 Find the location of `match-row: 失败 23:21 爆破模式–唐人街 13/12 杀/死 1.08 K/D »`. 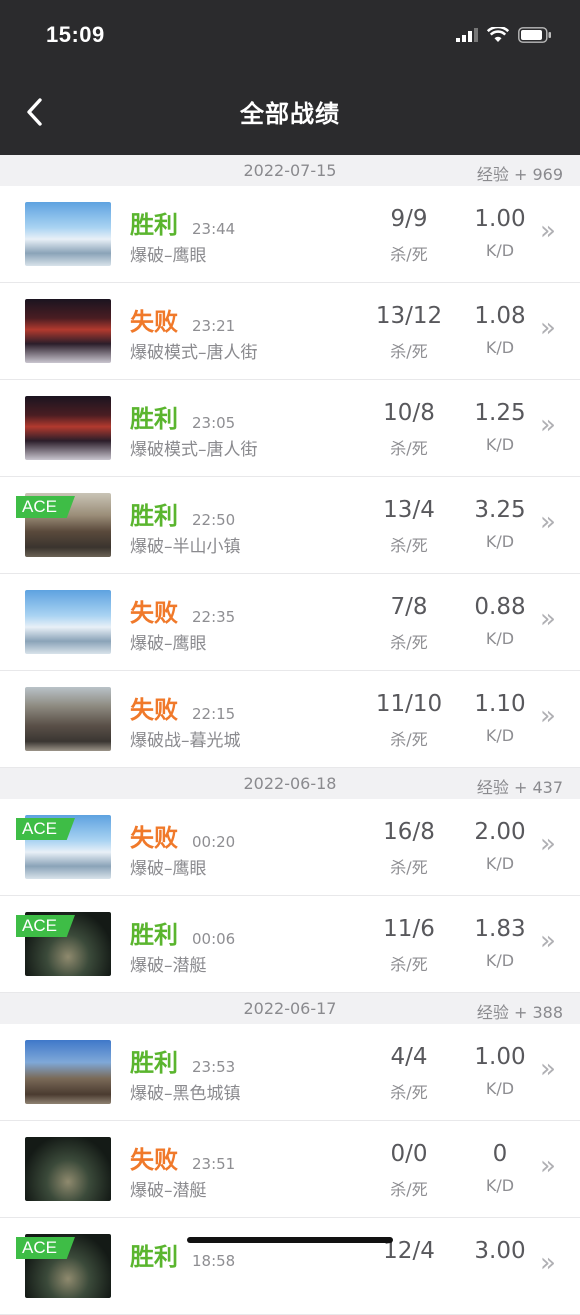

match-row: 失败 23:21 爆破模式–唐人街 13/12 杀/死 1.08 K/D » is located at coordinates (290, 331).